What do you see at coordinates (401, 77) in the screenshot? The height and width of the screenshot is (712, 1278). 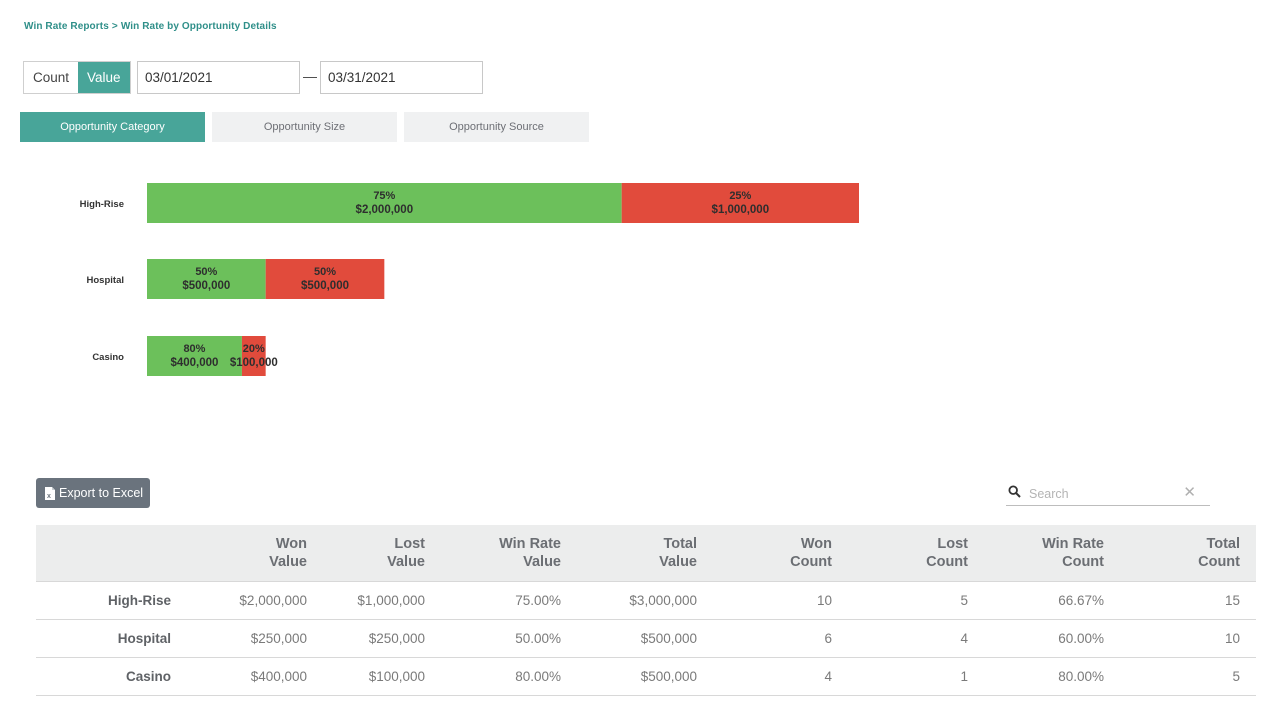 I see `end-date-input` at bounding box center [401, 77].